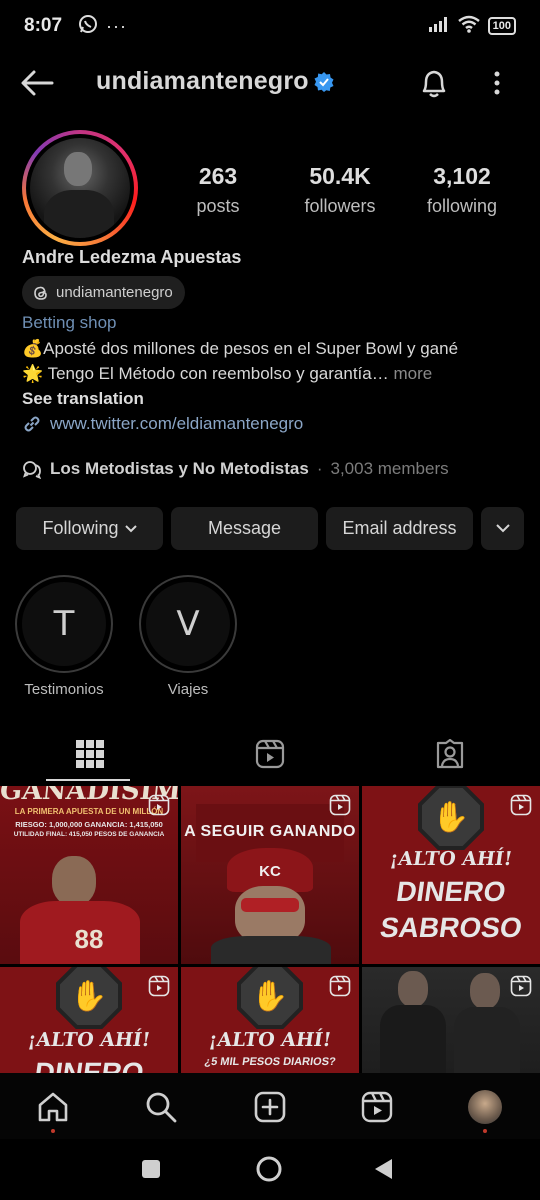 The height and width of the screenshot is (1200, 540). I want to click on wifi-icon, so click(468, 26).